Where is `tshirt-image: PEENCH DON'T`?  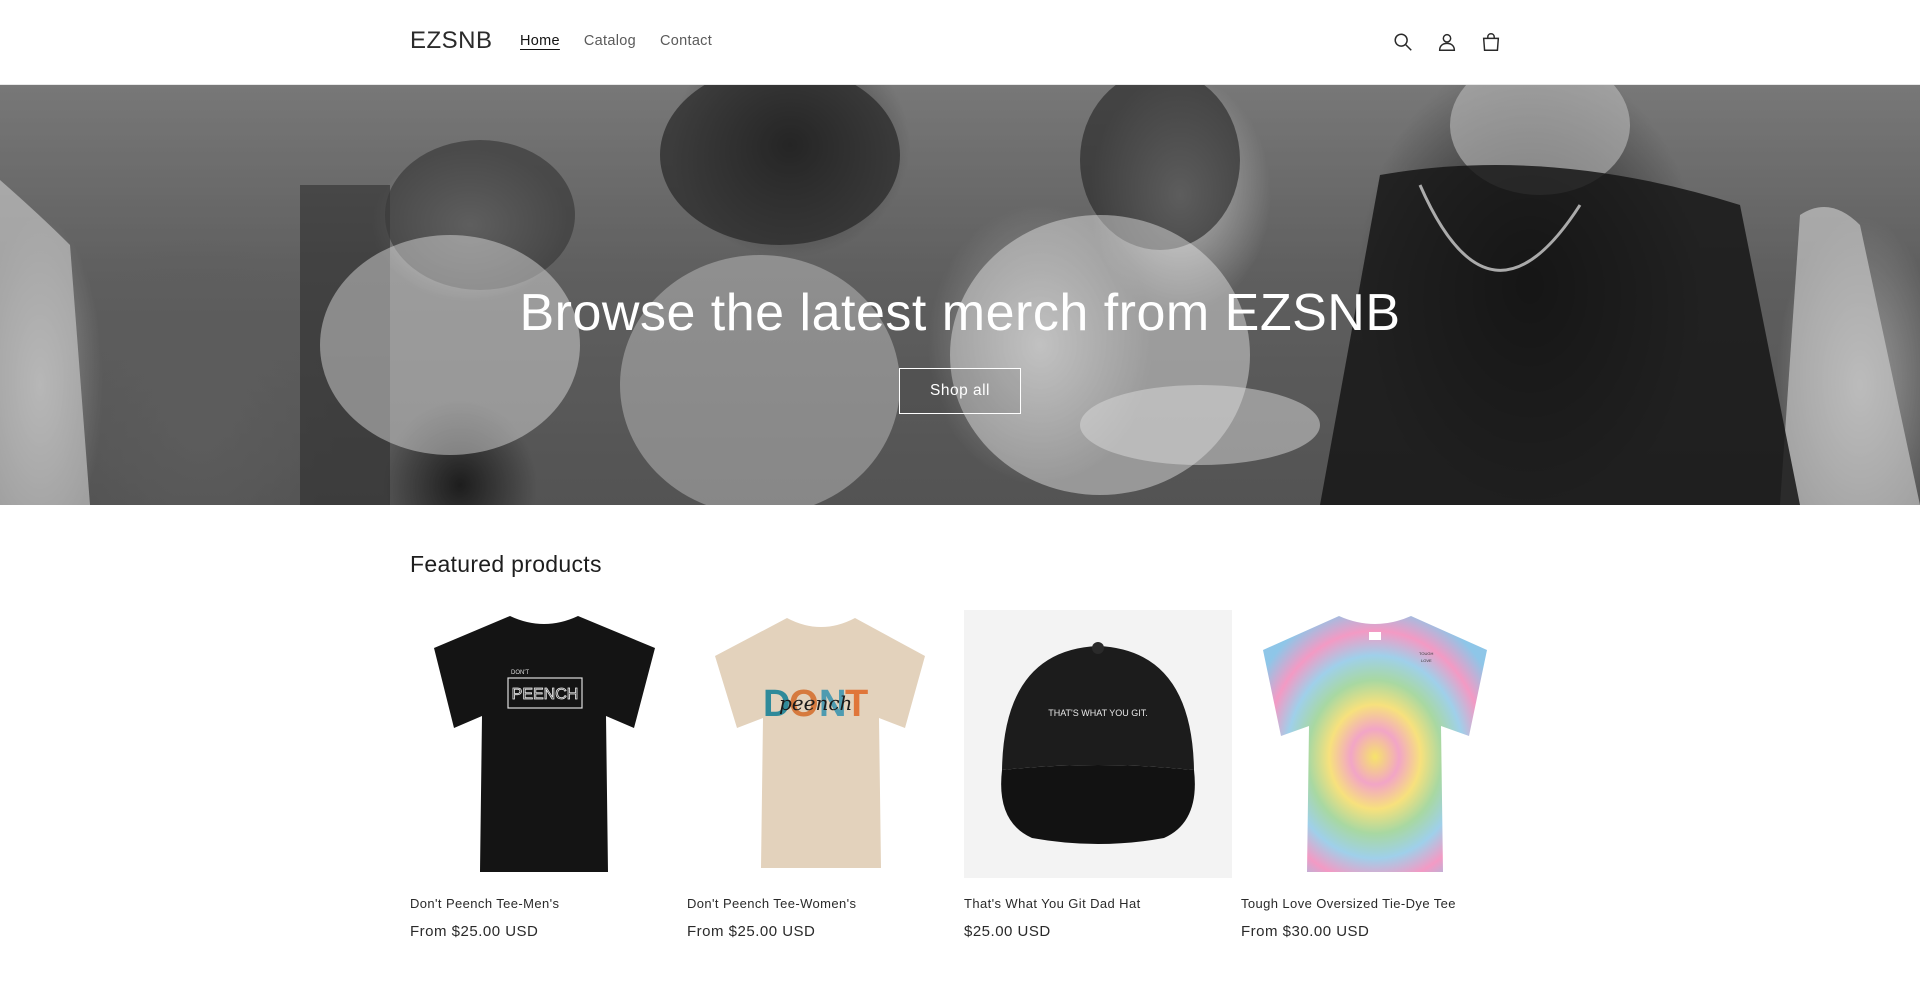 tshirt-image: PEENCH DON'T is located at coordinates (544, 744).